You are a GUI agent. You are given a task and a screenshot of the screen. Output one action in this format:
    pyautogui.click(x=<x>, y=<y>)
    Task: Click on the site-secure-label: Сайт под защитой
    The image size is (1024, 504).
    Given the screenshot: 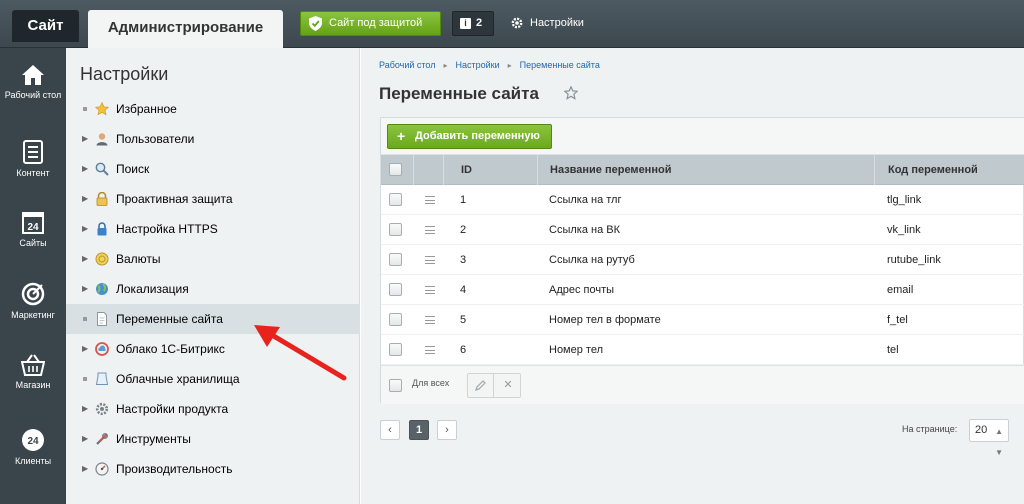 What is the action you would take?
    pyautogui.click(x=376, y=23)
    